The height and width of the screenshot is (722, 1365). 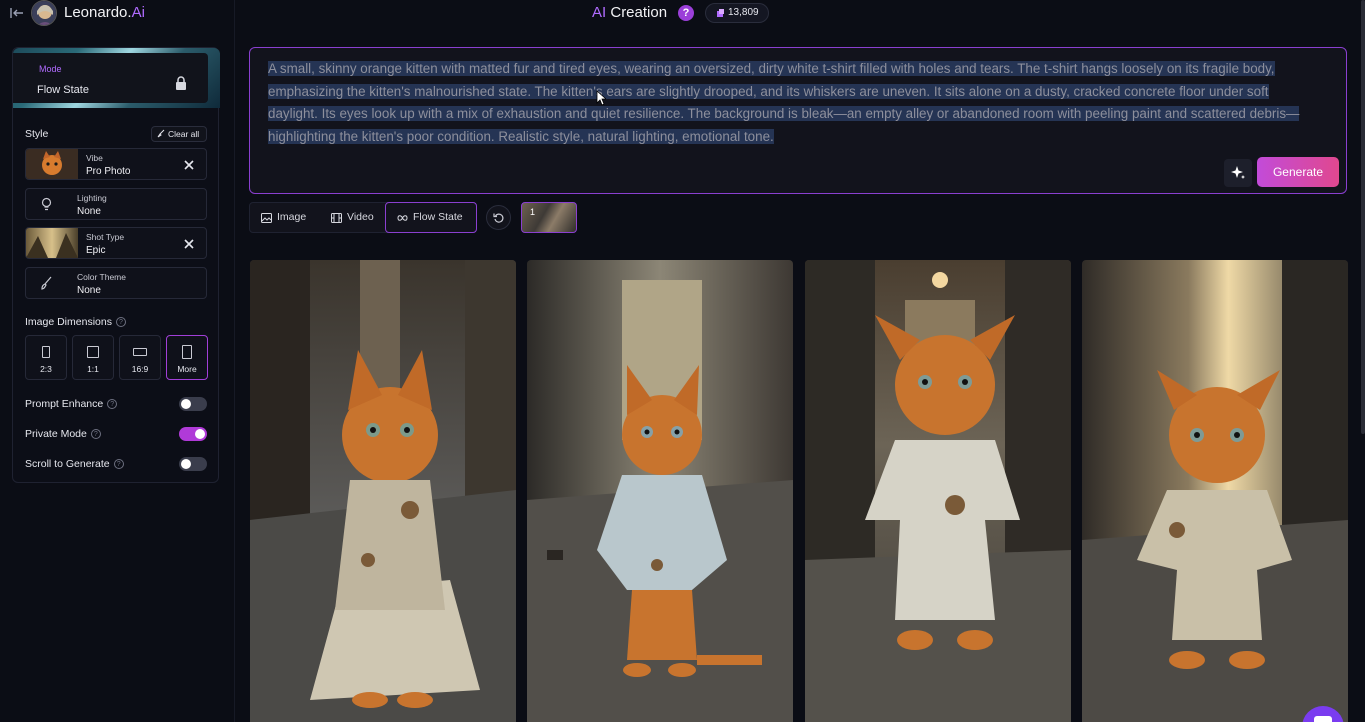 I want to click on generation-queue-thumbnail: 1, so click(x=549, y=217).